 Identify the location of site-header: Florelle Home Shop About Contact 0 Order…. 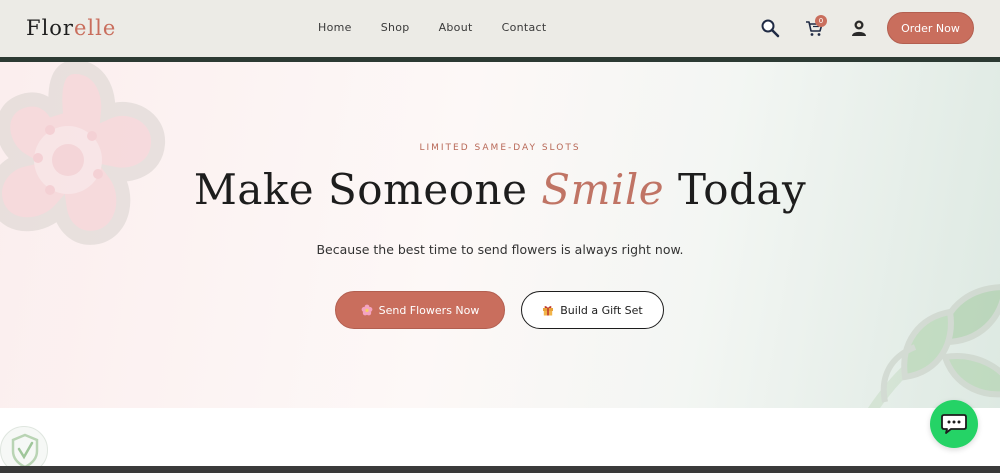
(500, 28).